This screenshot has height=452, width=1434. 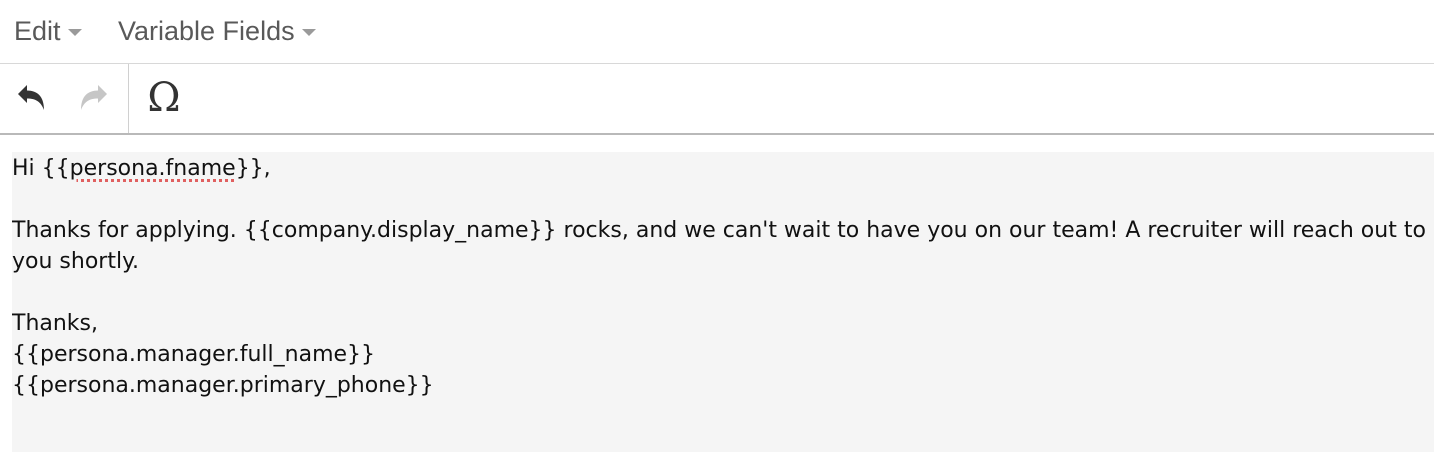 I want to click on menubar: Edit Variable Fields, so click(x=717, y=32).